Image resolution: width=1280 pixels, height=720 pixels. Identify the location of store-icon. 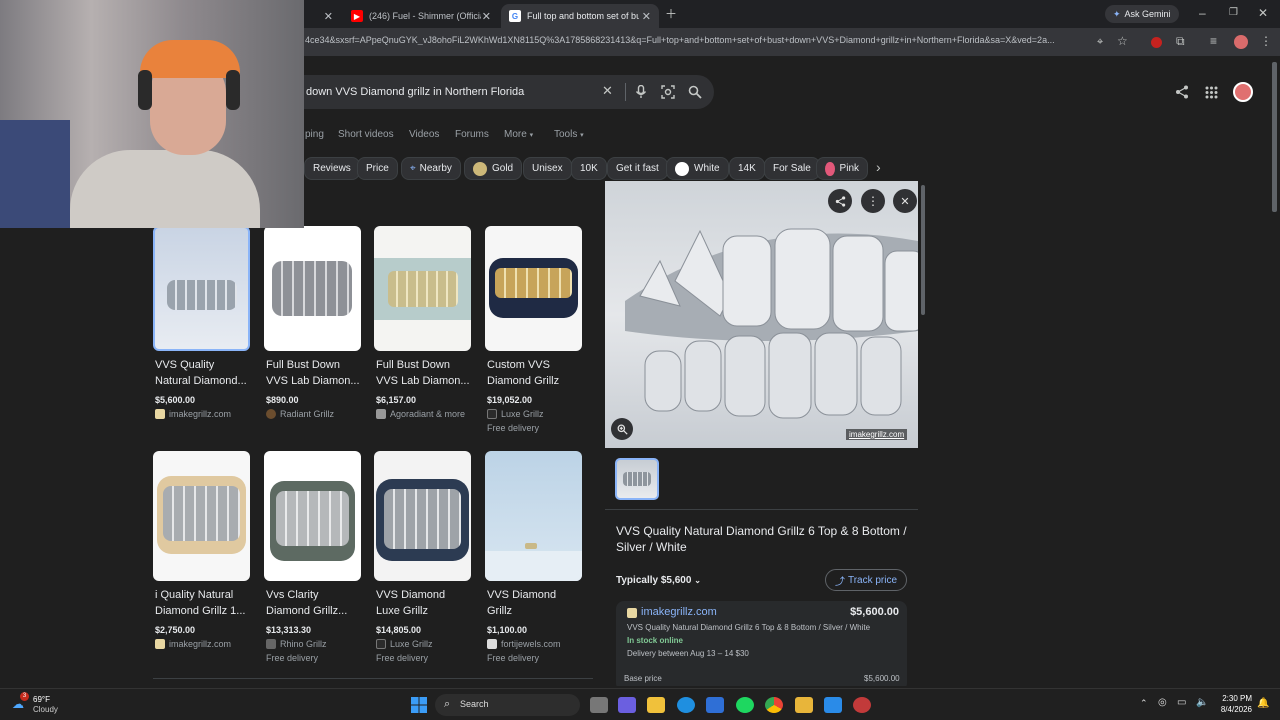
(715, 705).